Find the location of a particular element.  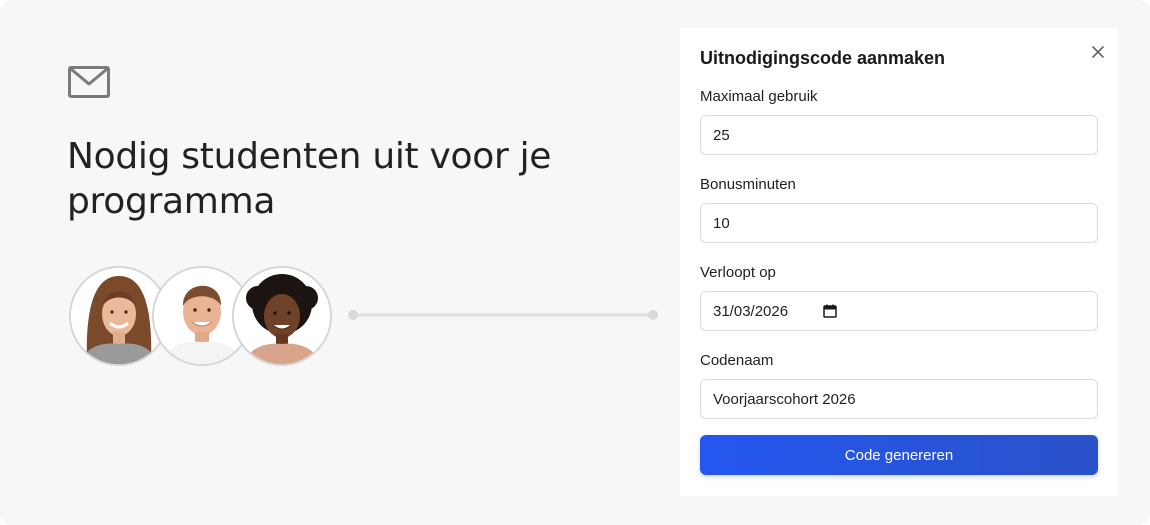

panel-title: Uitnodigingscode aanmaken is located at coordinates (823, 58).